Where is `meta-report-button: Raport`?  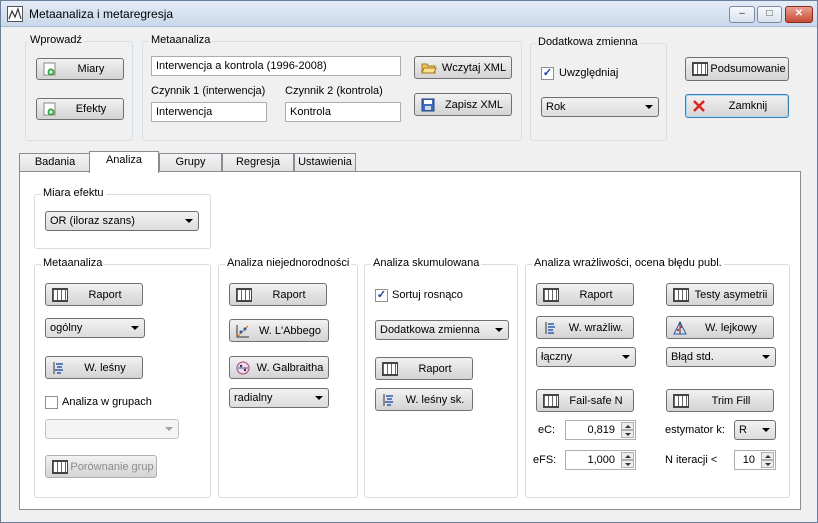
meta-report-button: Raport is located at coordinates (94, 294).